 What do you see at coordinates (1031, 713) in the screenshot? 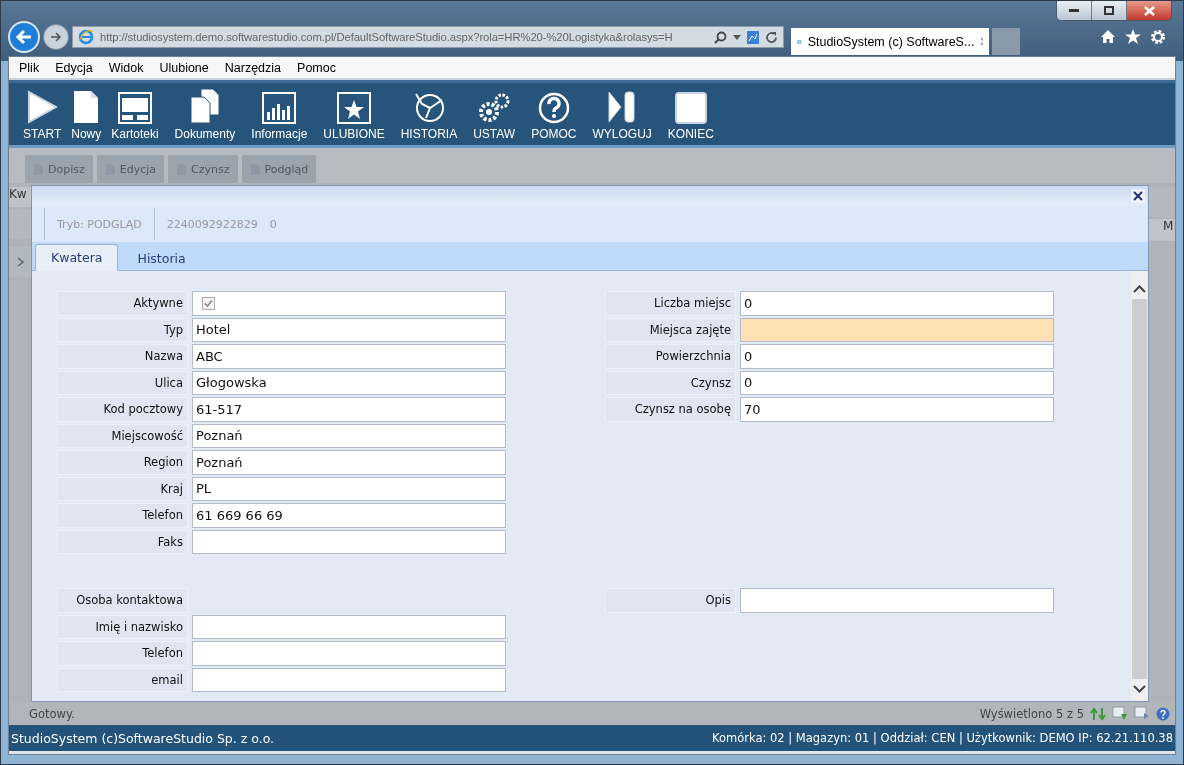
I see `record-count: Wyświetlono 5 z 5` at bounding box center [1031, 713].